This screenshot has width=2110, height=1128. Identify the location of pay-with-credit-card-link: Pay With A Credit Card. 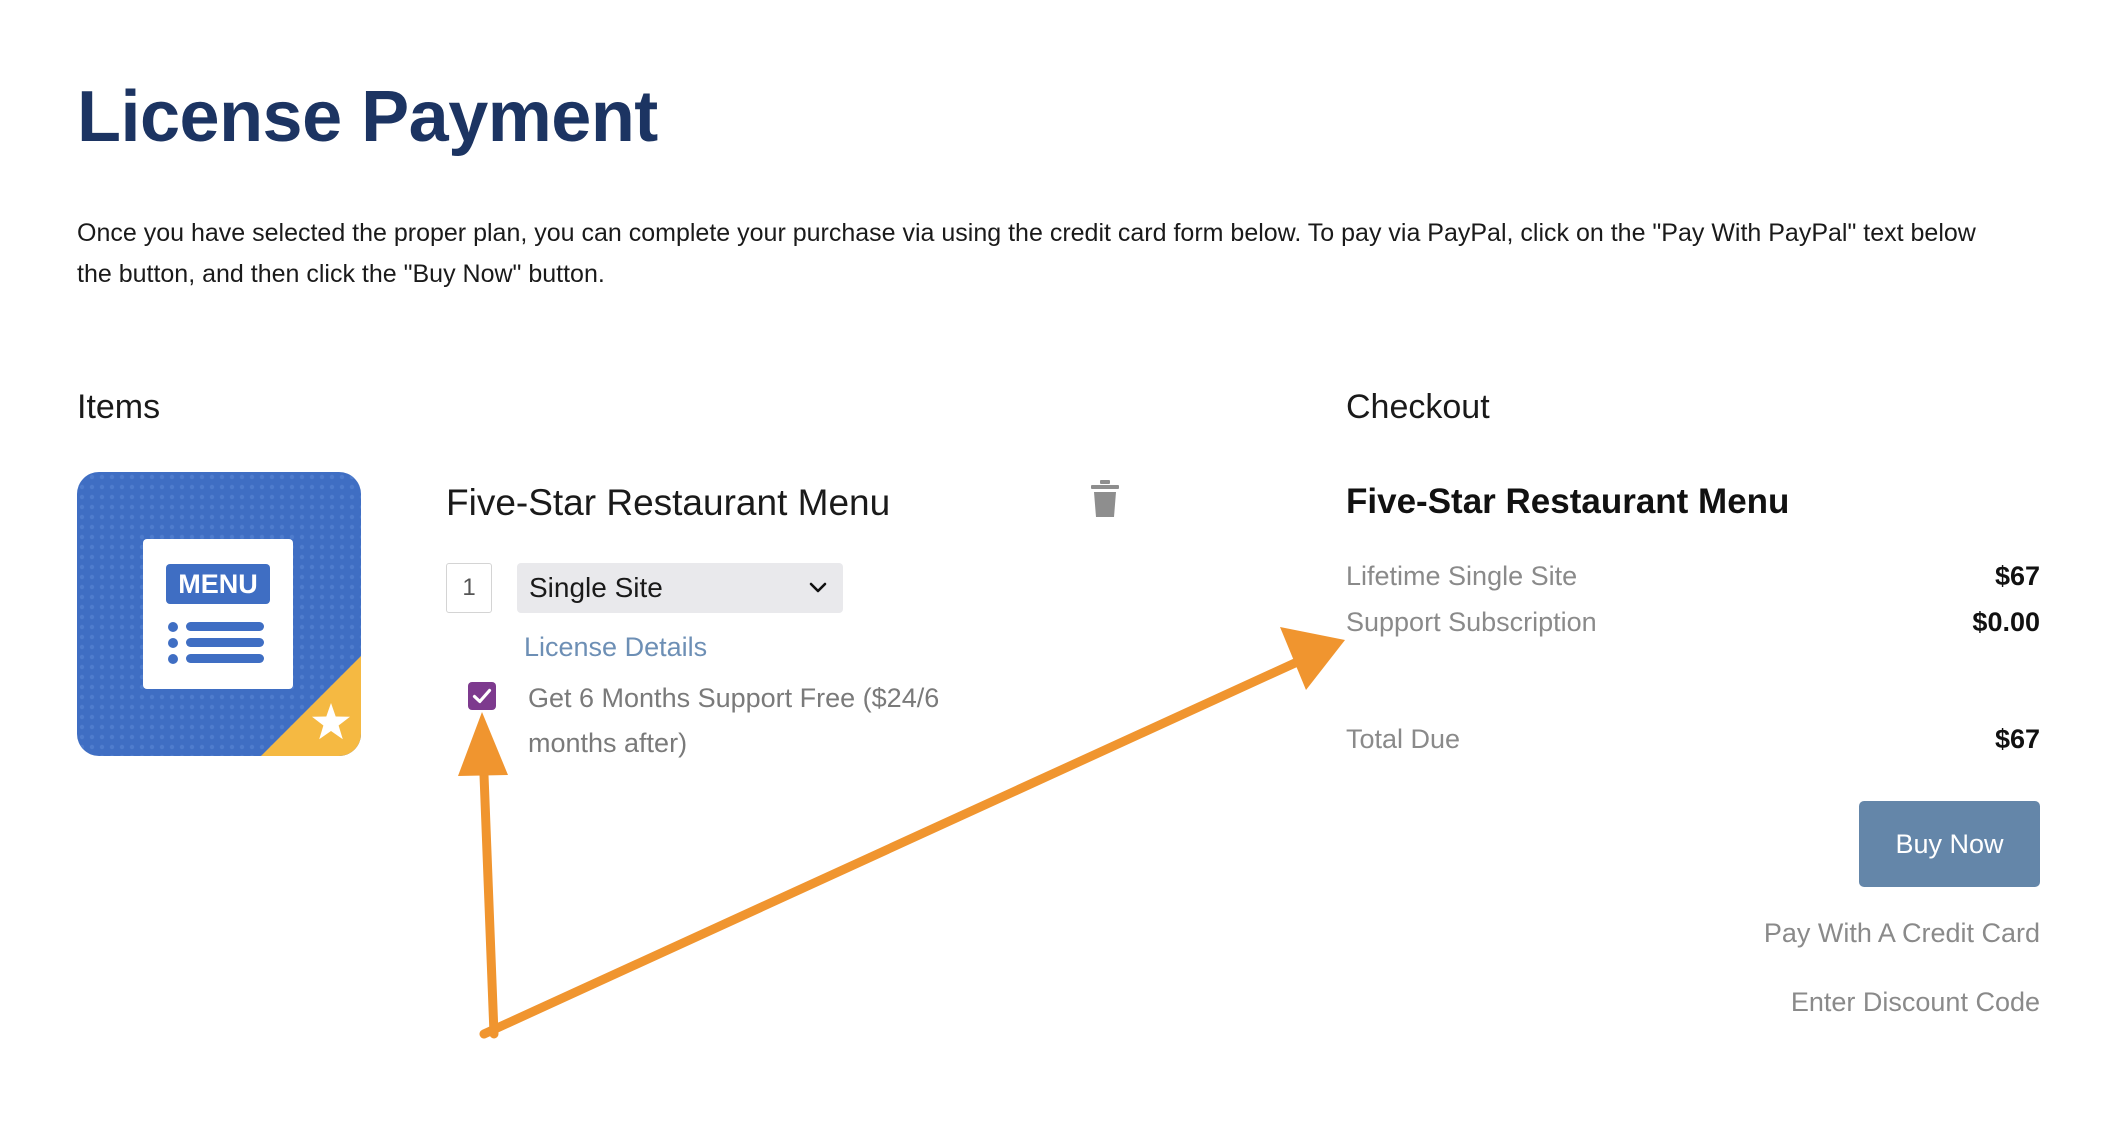
(1902, 933).